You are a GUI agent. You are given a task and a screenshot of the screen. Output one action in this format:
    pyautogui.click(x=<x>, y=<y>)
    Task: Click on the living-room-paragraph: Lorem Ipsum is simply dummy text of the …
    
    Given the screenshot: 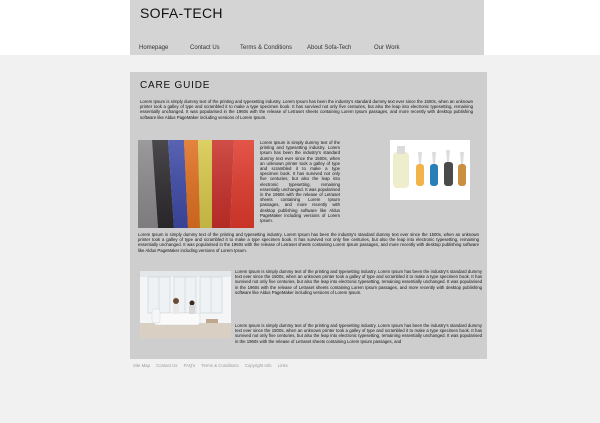 What is the action you would take?
    pyautogui.click(x=358, y=282)
    